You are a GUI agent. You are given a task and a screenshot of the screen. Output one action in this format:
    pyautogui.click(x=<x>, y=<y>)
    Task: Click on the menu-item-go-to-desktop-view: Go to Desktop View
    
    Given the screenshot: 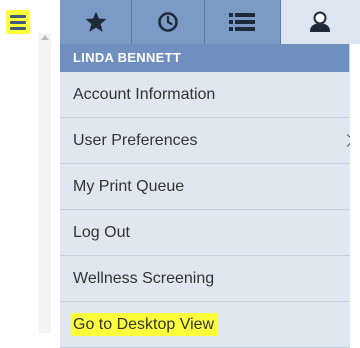 What is the action you would take?
    pyautogui.click(x=205, y=325)
    